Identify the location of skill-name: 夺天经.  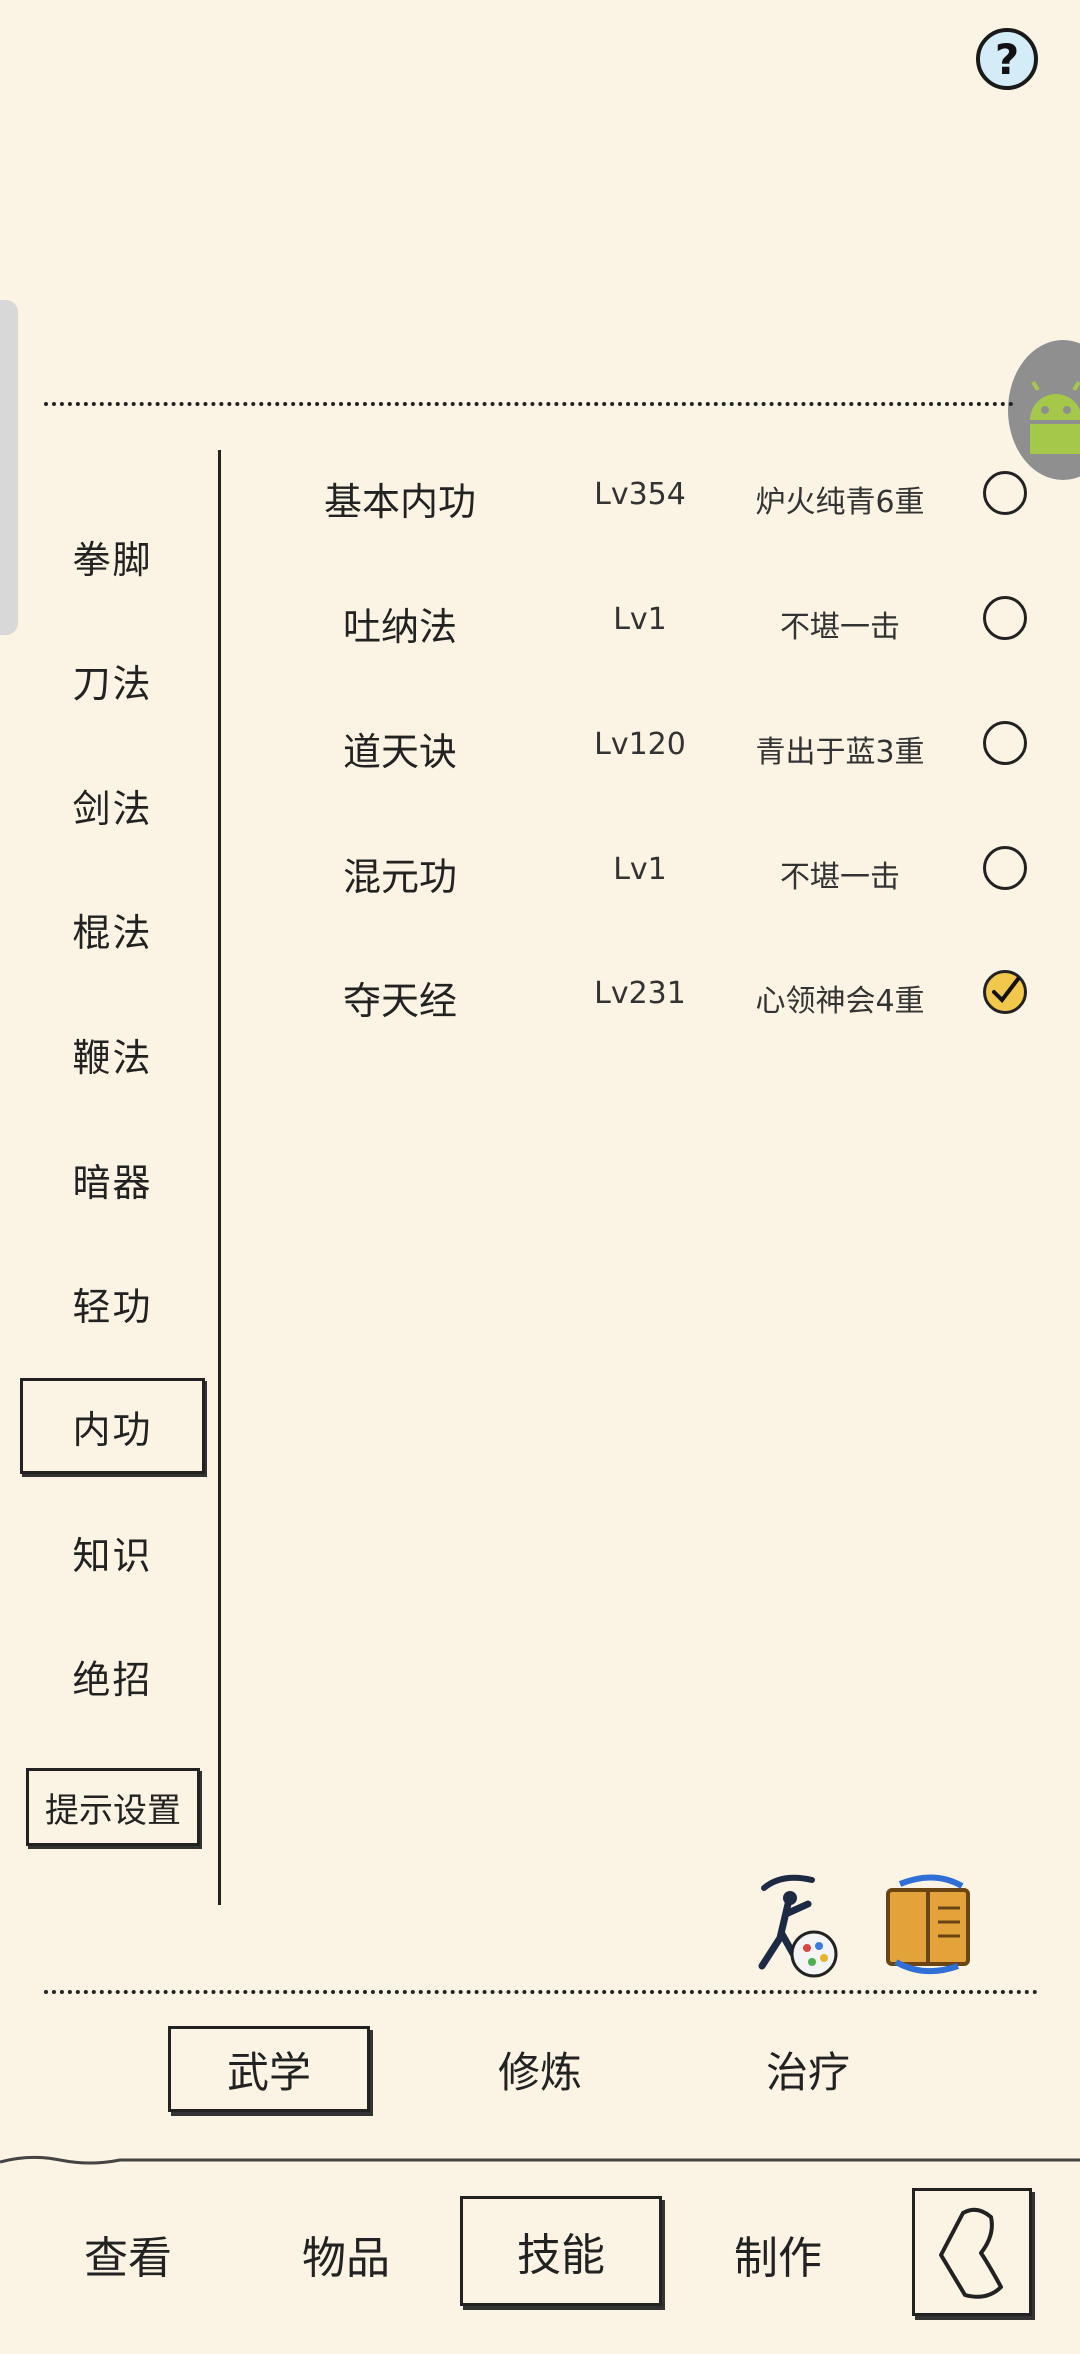
(399, 1001).